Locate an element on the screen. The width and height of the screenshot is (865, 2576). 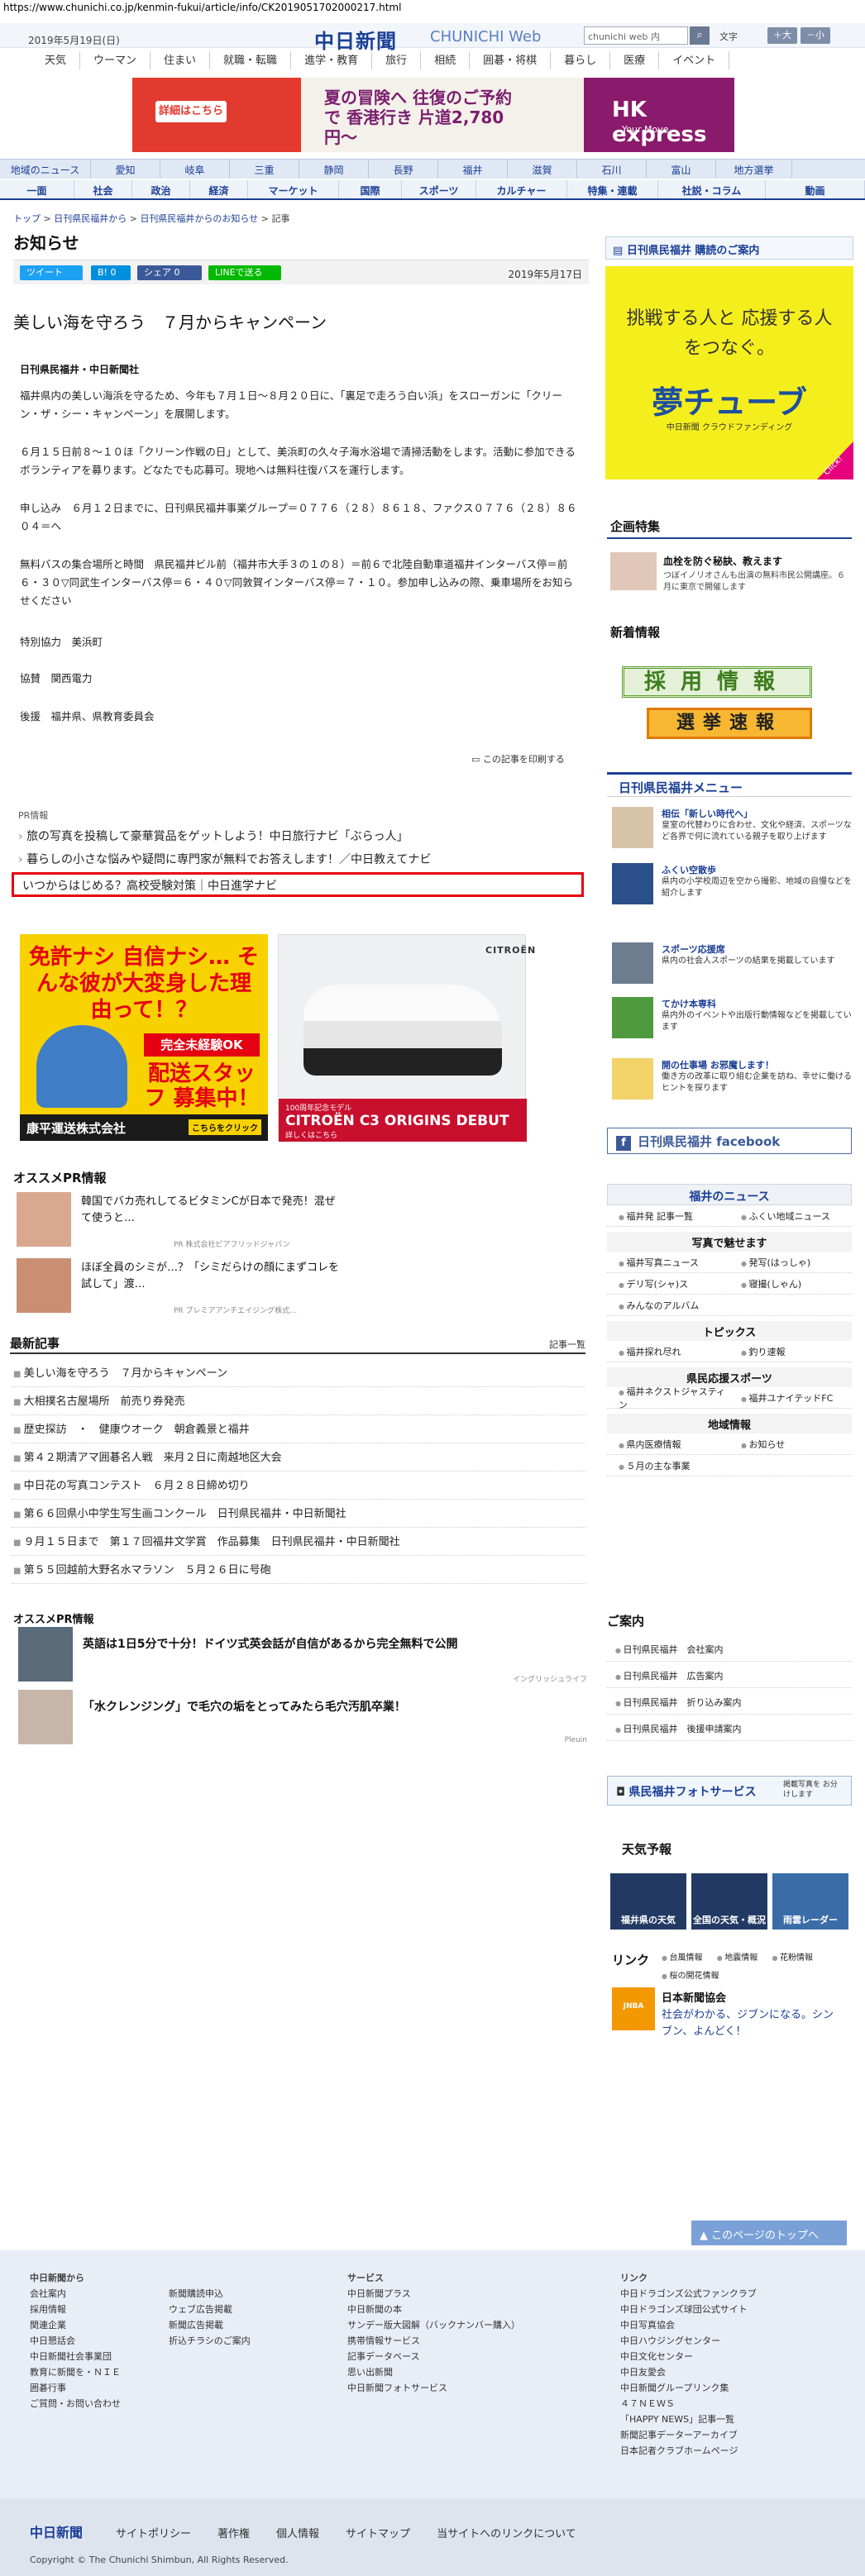
footer-logo: 中日新聞 is located at coordinates (56, 2531).